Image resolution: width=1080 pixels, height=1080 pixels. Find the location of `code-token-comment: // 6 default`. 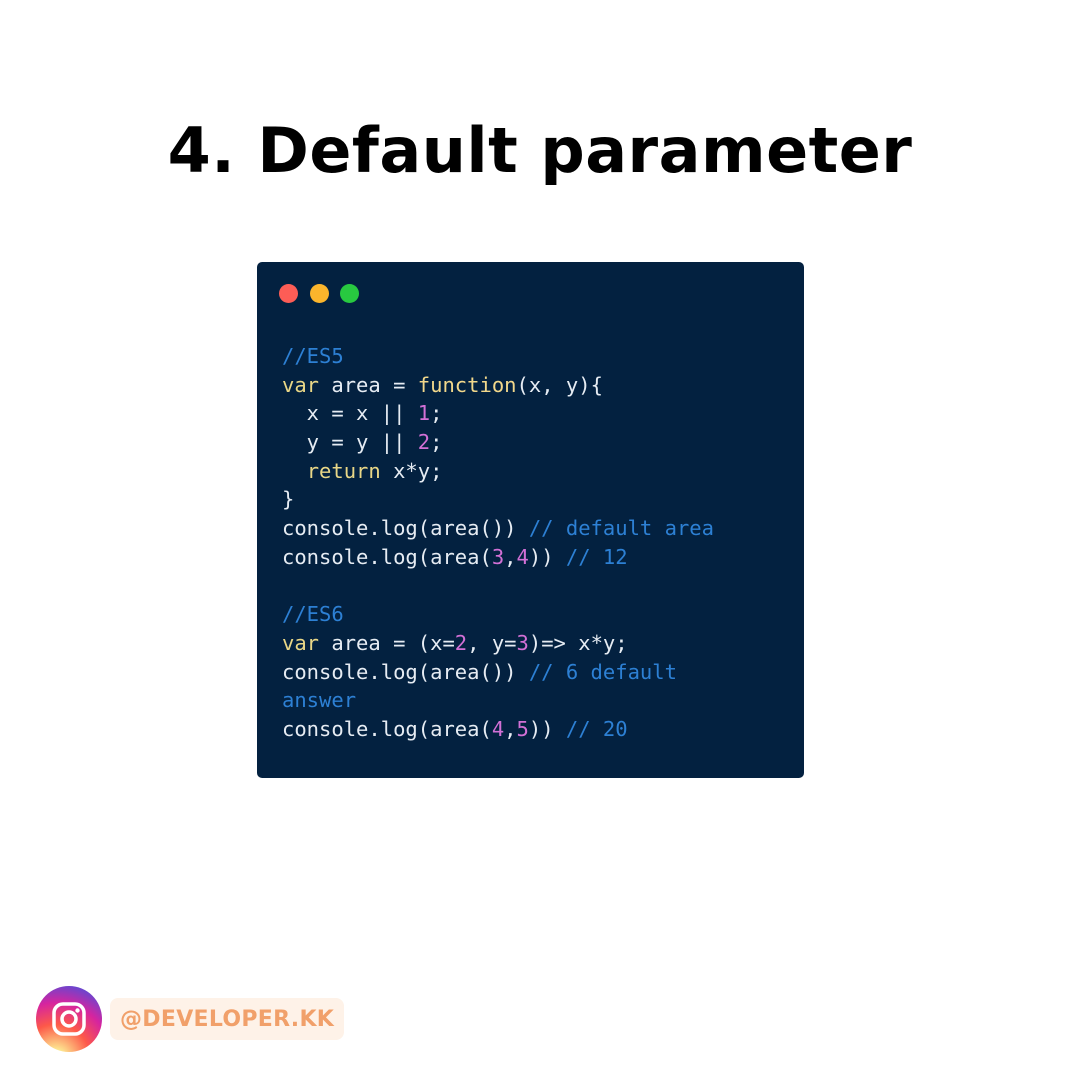

code-token-comment: // 6 default is located at coordinates (602, 671).